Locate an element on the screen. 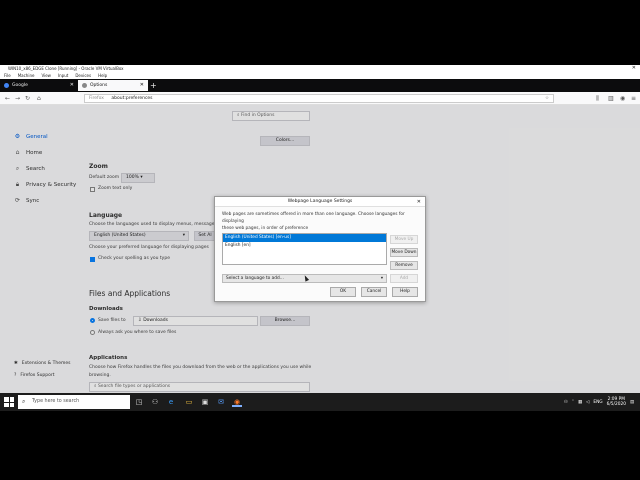 Image resolution: width=640 pixels, height=480 pixels. move-up-button: Move Up is located at coordinates (404, 239).